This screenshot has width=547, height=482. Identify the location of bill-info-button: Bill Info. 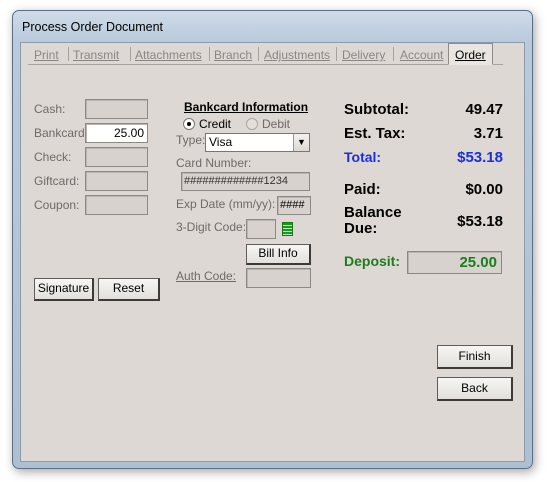
(278, 254).